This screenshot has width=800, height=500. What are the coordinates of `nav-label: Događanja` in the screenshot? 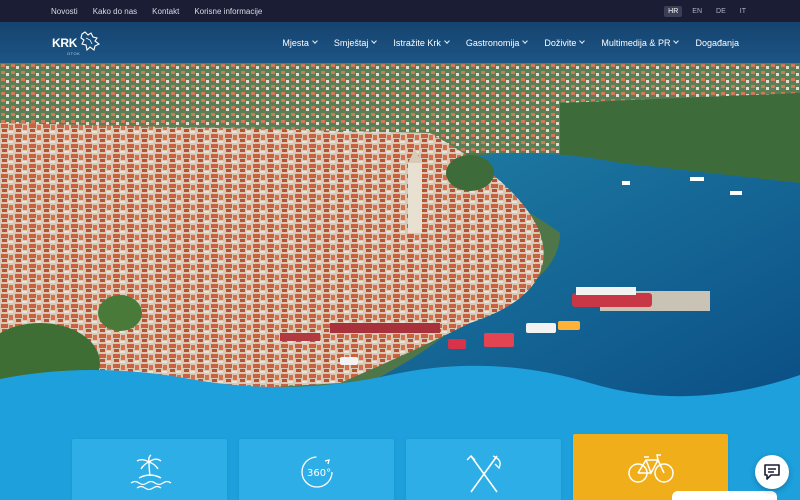 It's located at (717, 42).